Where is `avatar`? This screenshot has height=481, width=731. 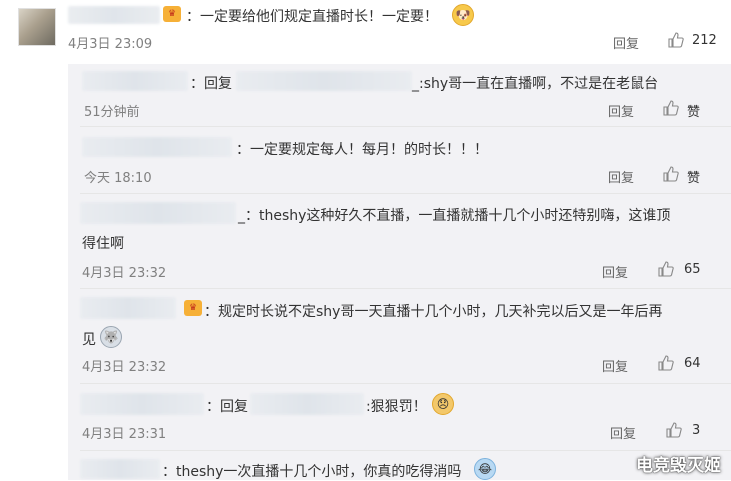 avatar is located at coordinates (37, 27).